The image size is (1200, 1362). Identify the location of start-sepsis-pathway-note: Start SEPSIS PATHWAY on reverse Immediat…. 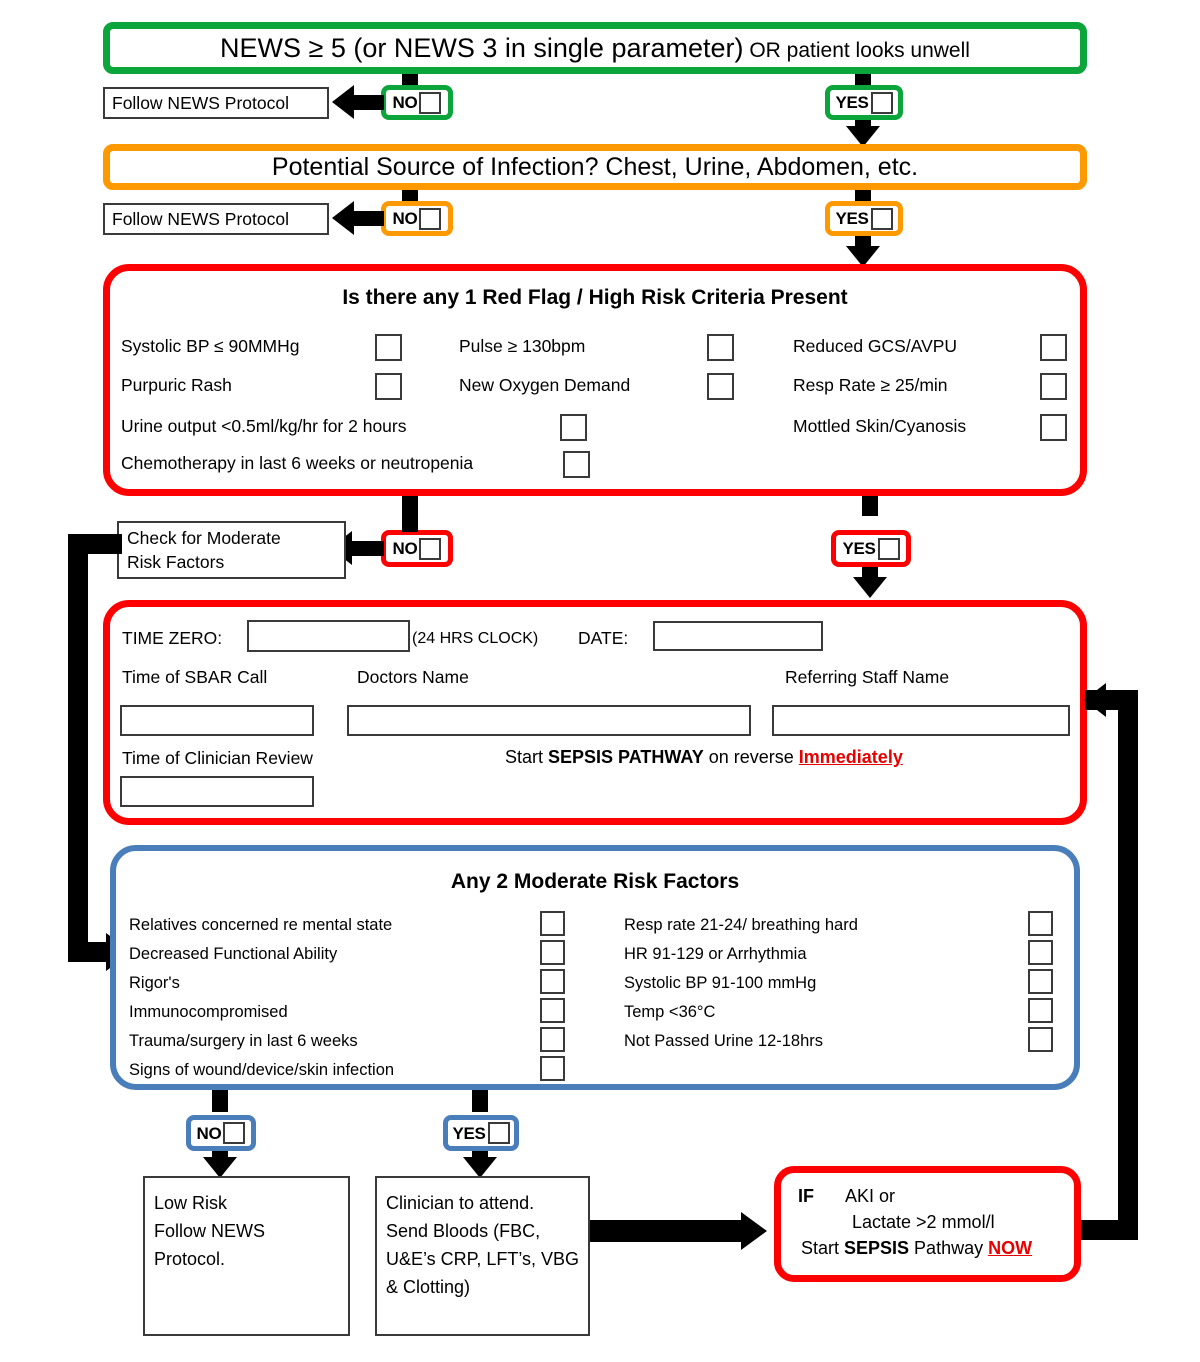
(704, 757).